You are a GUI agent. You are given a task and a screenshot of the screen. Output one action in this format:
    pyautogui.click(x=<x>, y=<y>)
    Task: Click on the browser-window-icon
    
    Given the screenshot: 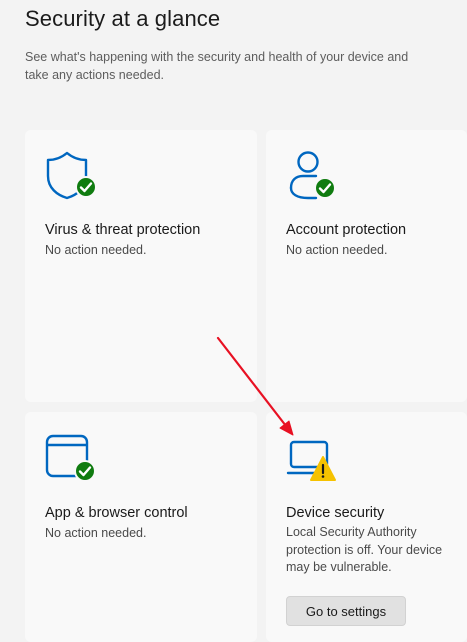 What is the action you would take?
    pyautogui.click(x=73, y=460)
    